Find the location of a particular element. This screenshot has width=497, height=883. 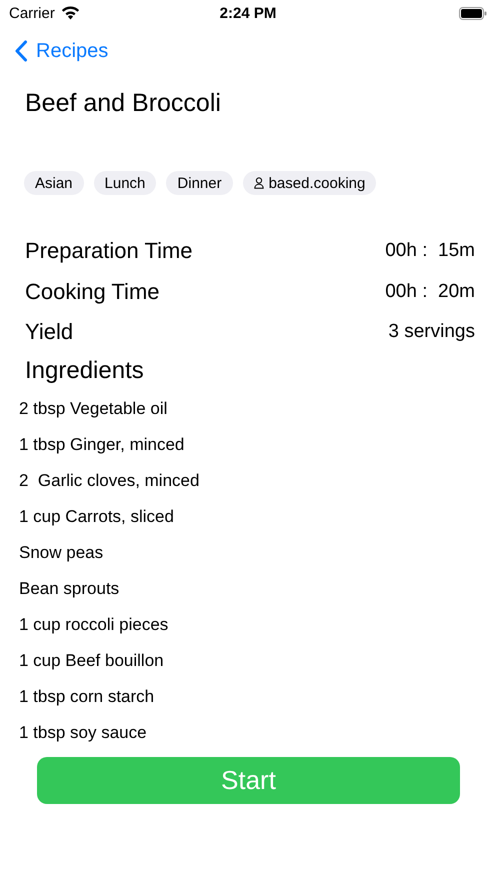

category-tag: Asian is located at coordinates (54, 183).